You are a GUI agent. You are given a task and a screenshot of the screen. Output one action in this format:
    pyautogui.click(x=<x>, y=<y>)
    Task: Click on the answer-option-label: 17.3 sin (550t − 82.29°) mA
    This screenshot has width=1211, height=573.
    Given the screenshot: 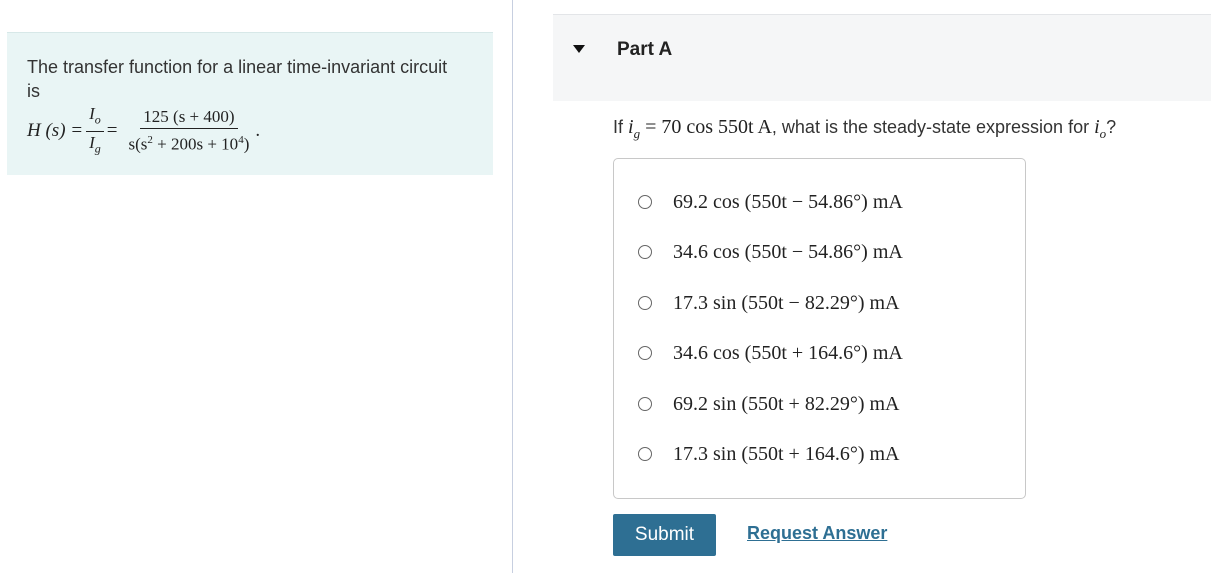 What is the action you would take?
    pyautogui.click(x=786, y=302)
    